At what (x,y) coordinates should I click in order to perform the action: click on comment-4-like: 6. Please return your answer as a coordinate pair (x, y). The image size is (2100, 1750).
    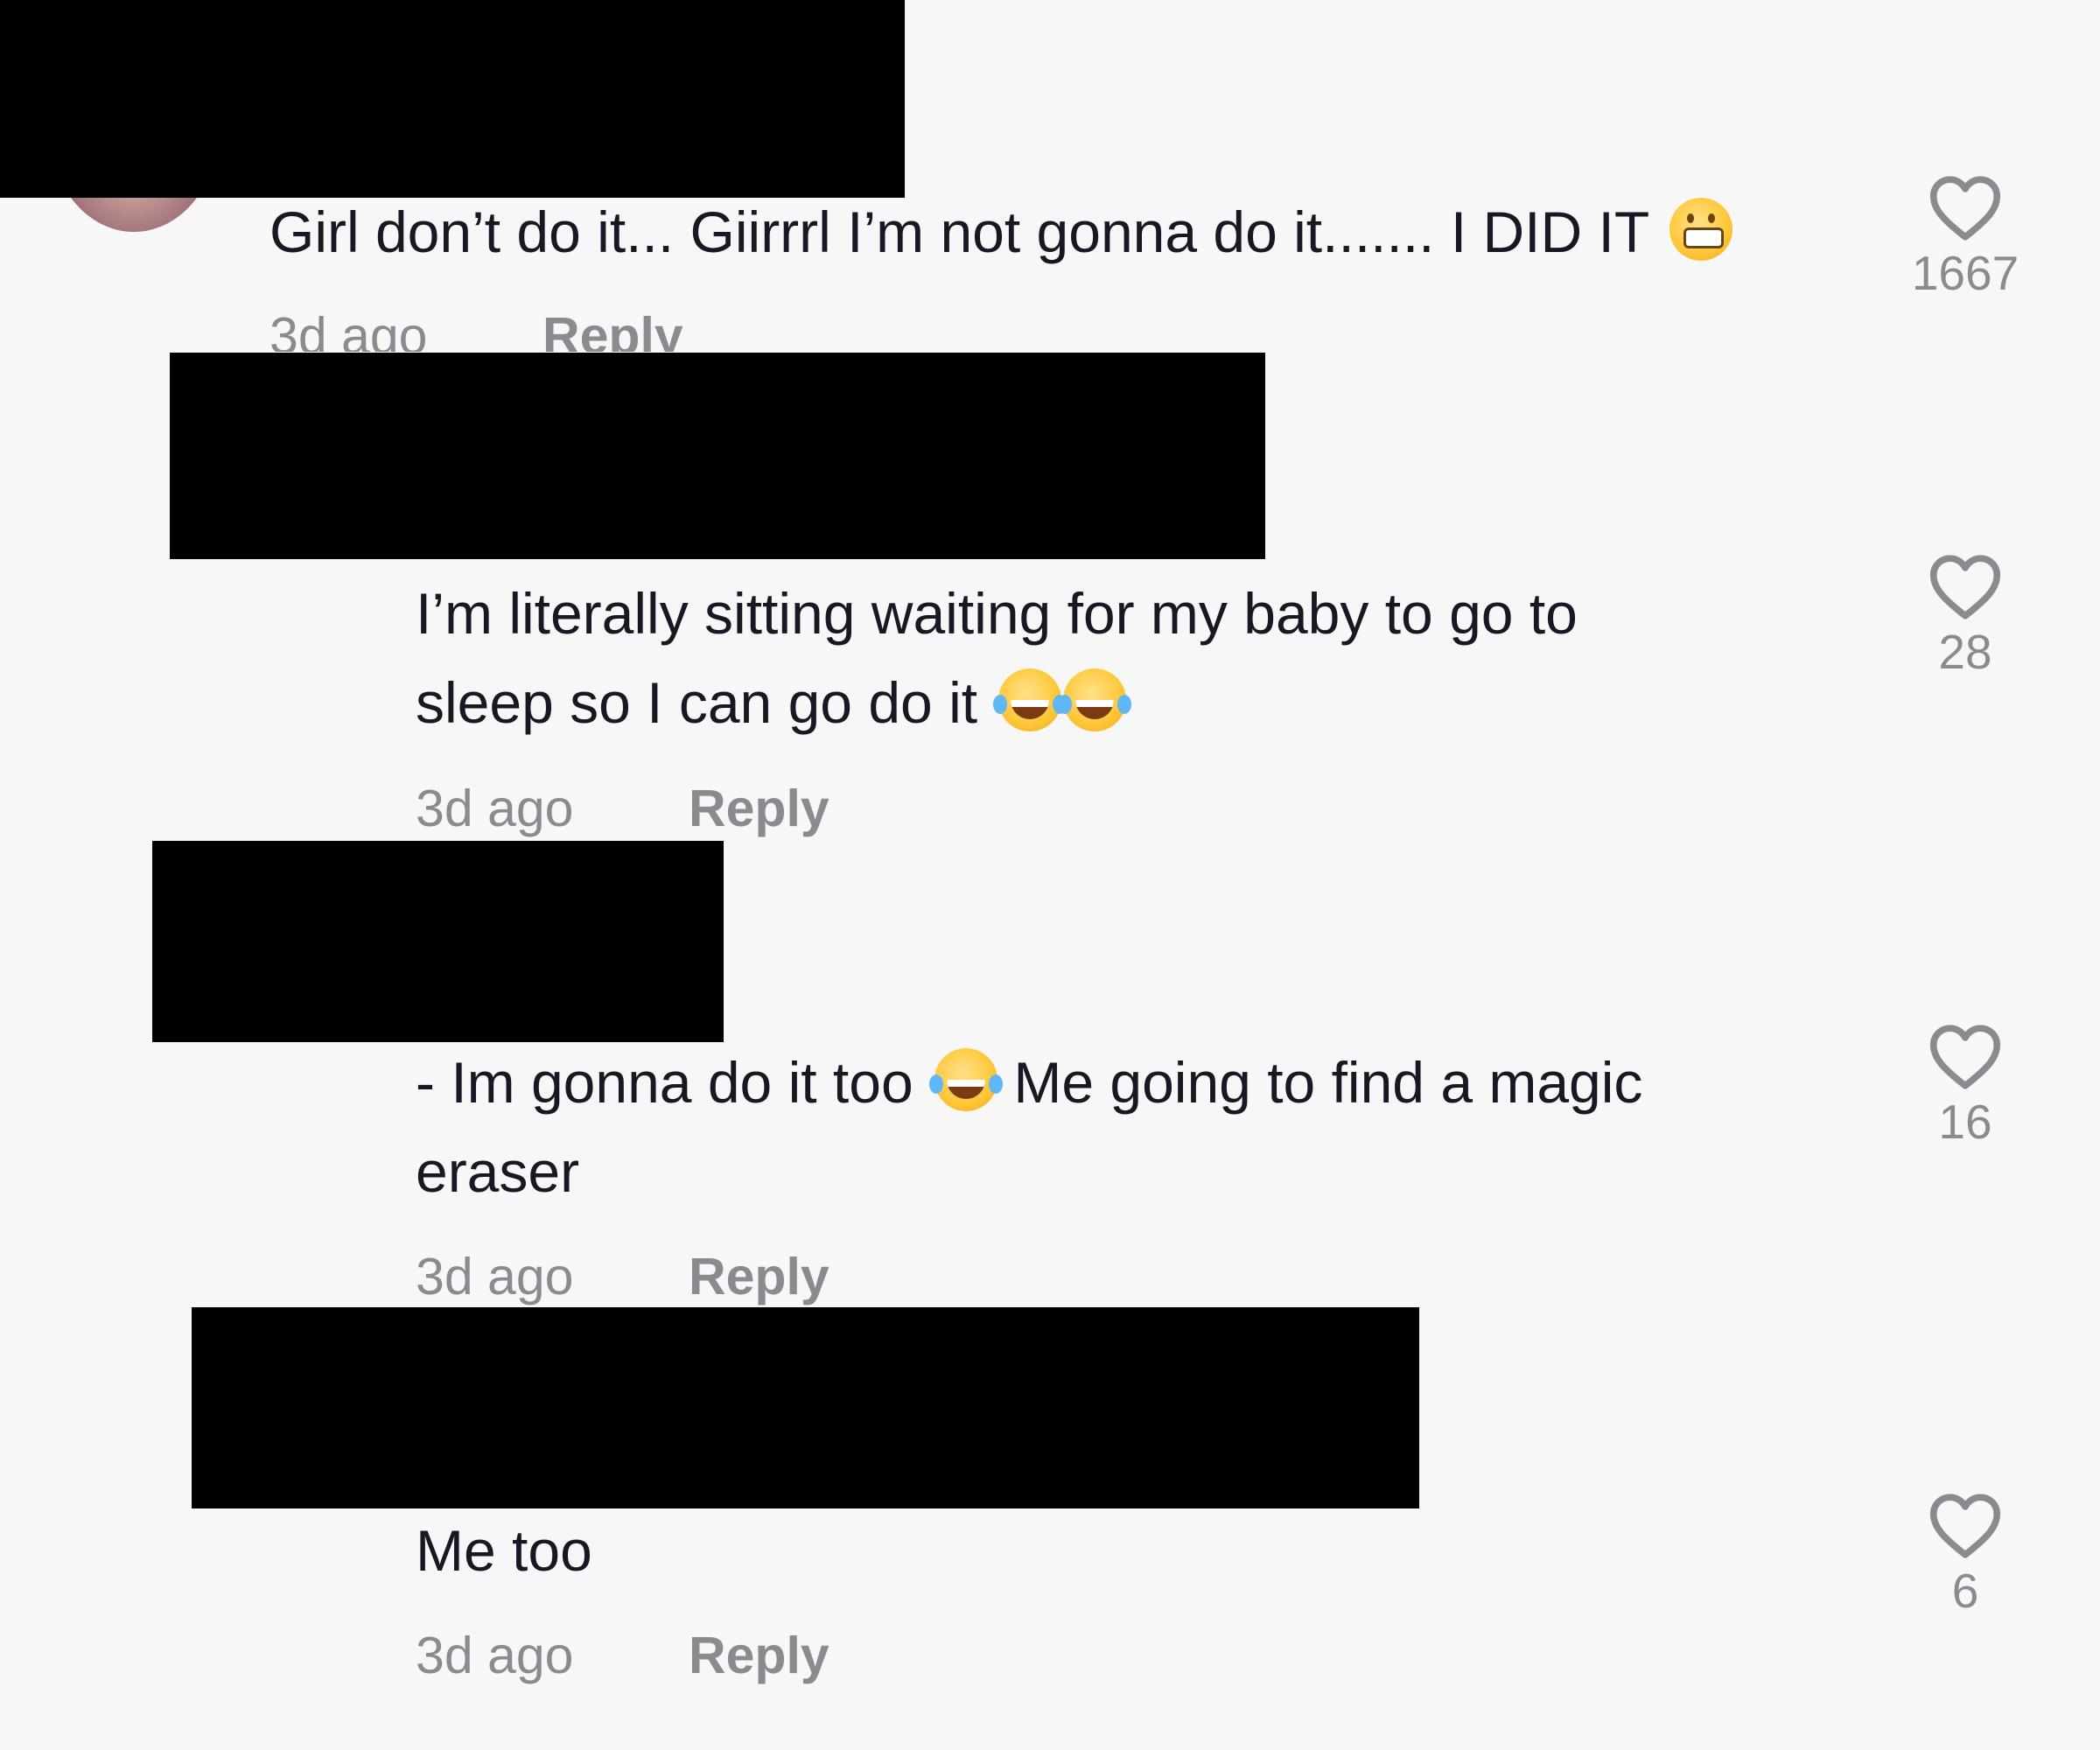
    Looking at the image, I should click on (1965, 1556).